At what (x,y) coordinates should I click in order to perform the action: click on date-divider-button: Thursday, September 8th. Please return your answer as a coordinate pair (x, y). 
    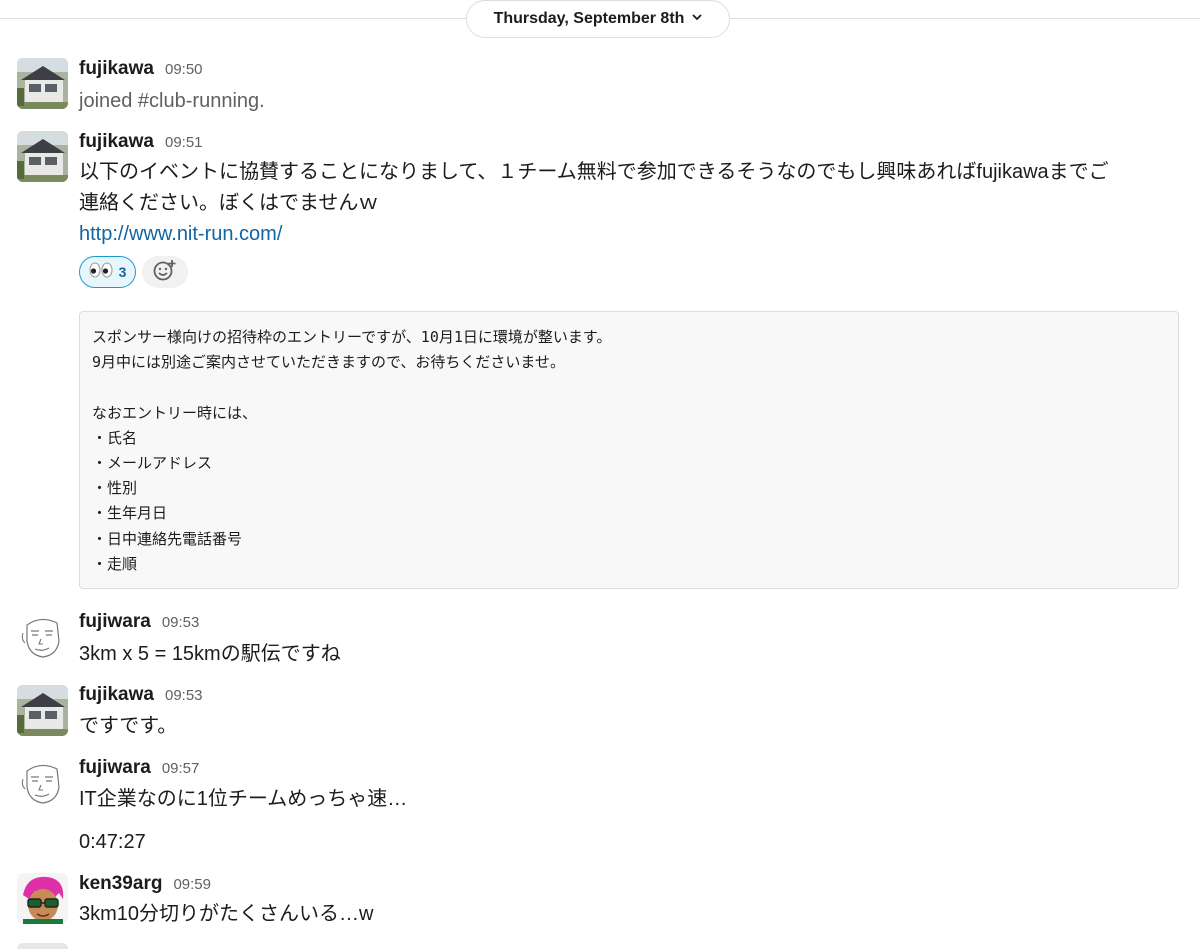
    Looking at the image, I should click on (598, 19).